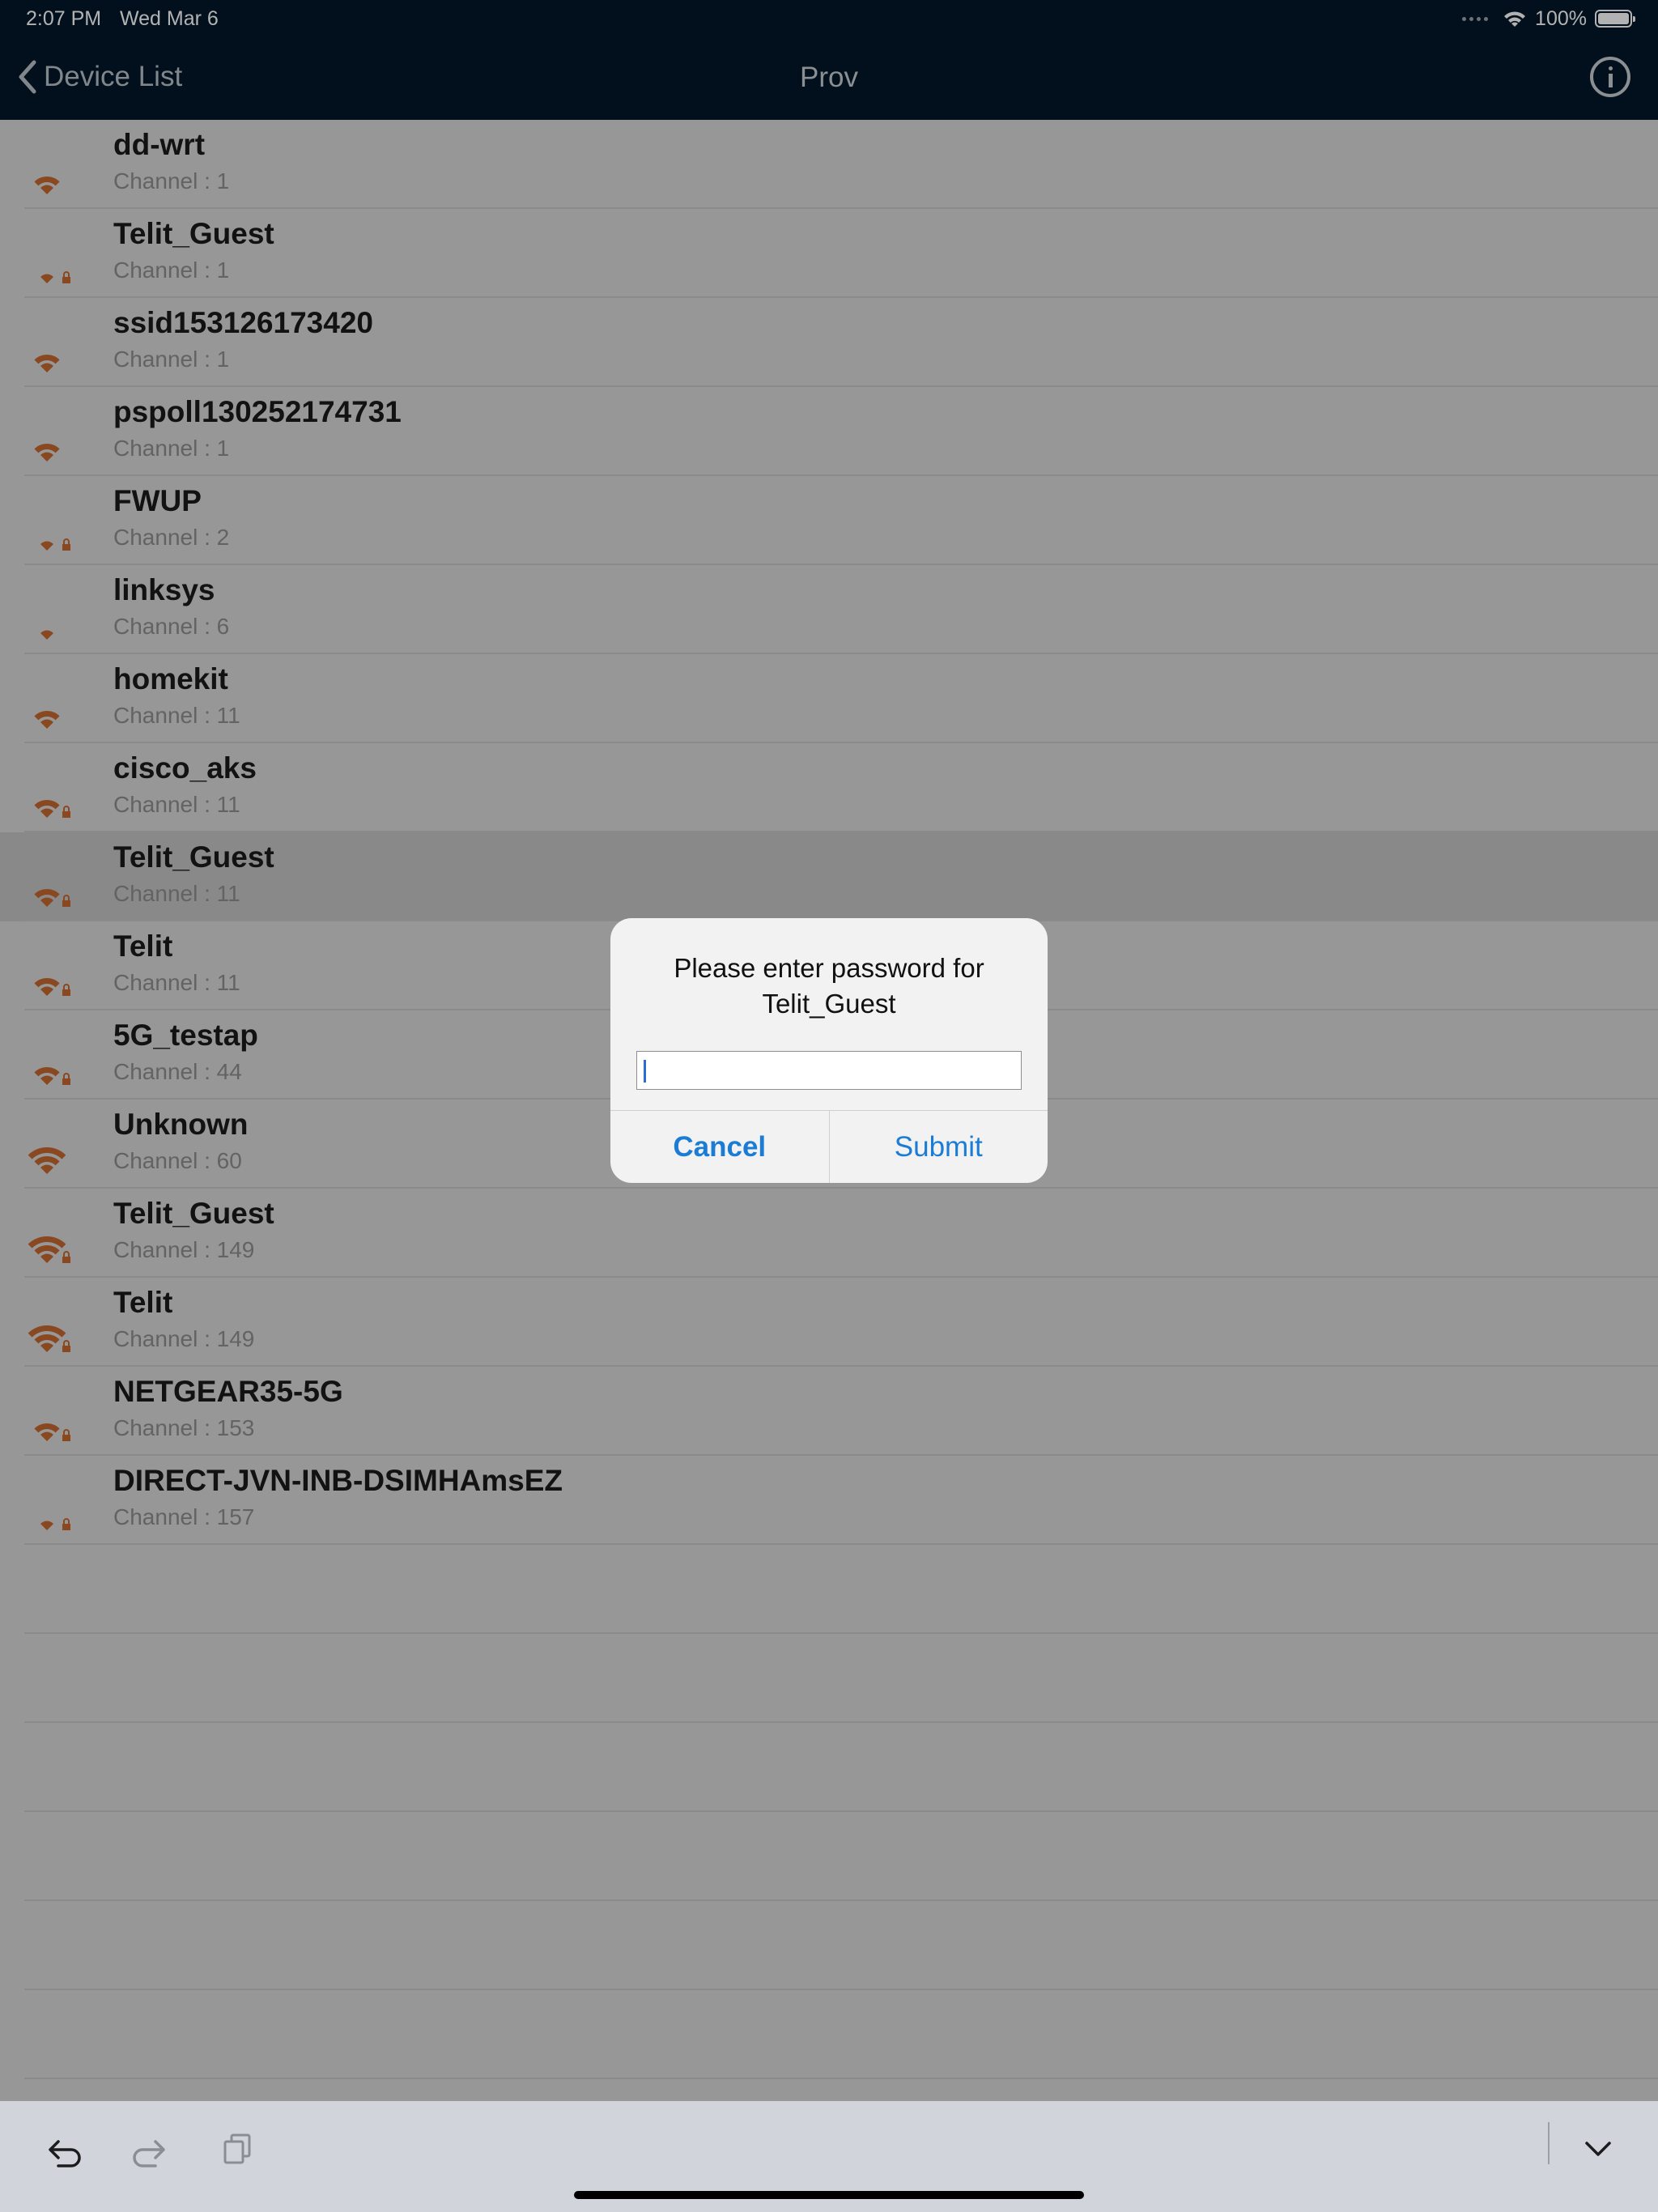 The height and width of the screenshot is (2212, 1658). What do you see at coordinates (645, 1071) in the screenshot?
I see `text-caret` at bounding box center [645, 1071].